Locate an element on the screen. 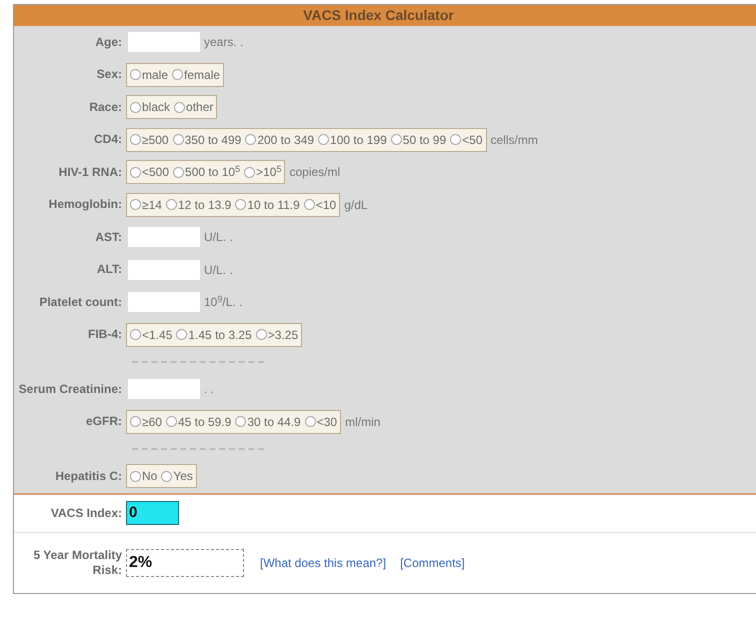 The image size is (756, 641). radio-option: <1.45 is located at coordinates (151, 335).